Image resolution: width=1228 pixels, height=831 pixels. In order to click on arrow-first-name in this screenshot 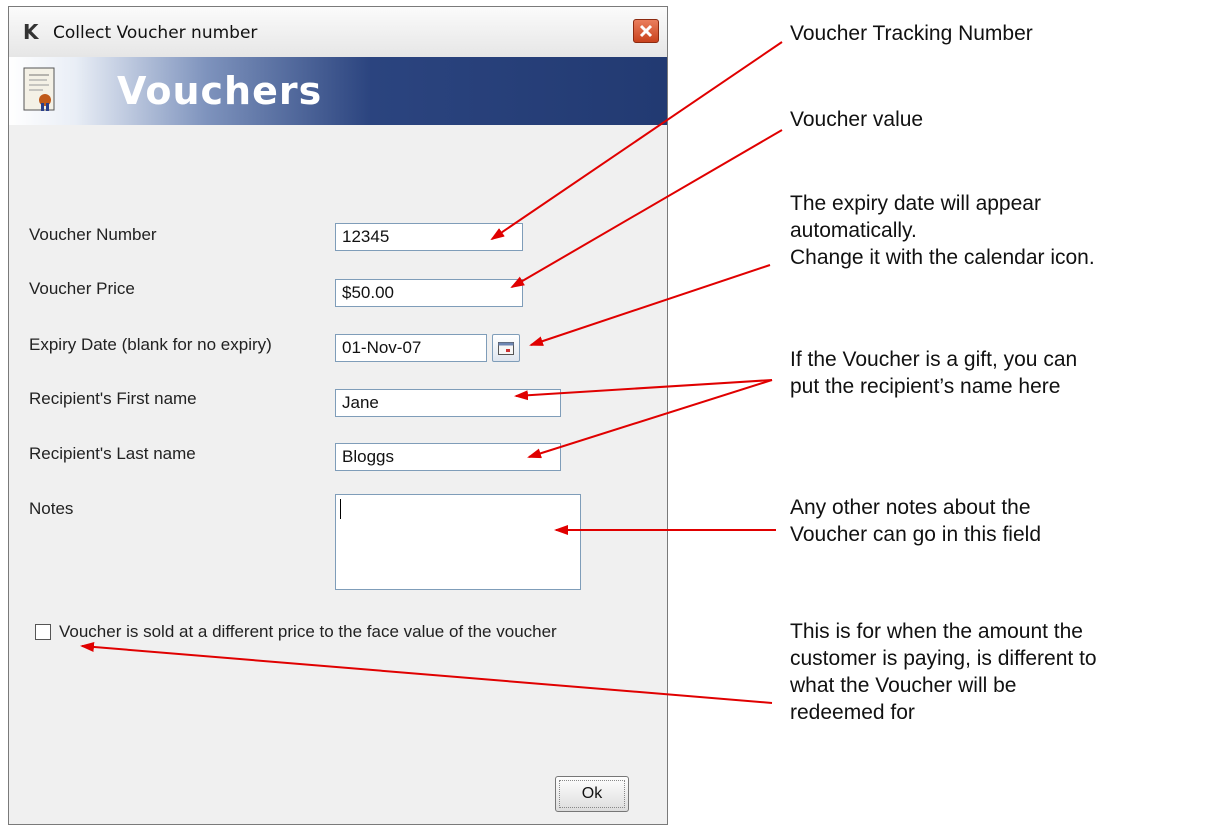, I will do `click(643, 390)`.